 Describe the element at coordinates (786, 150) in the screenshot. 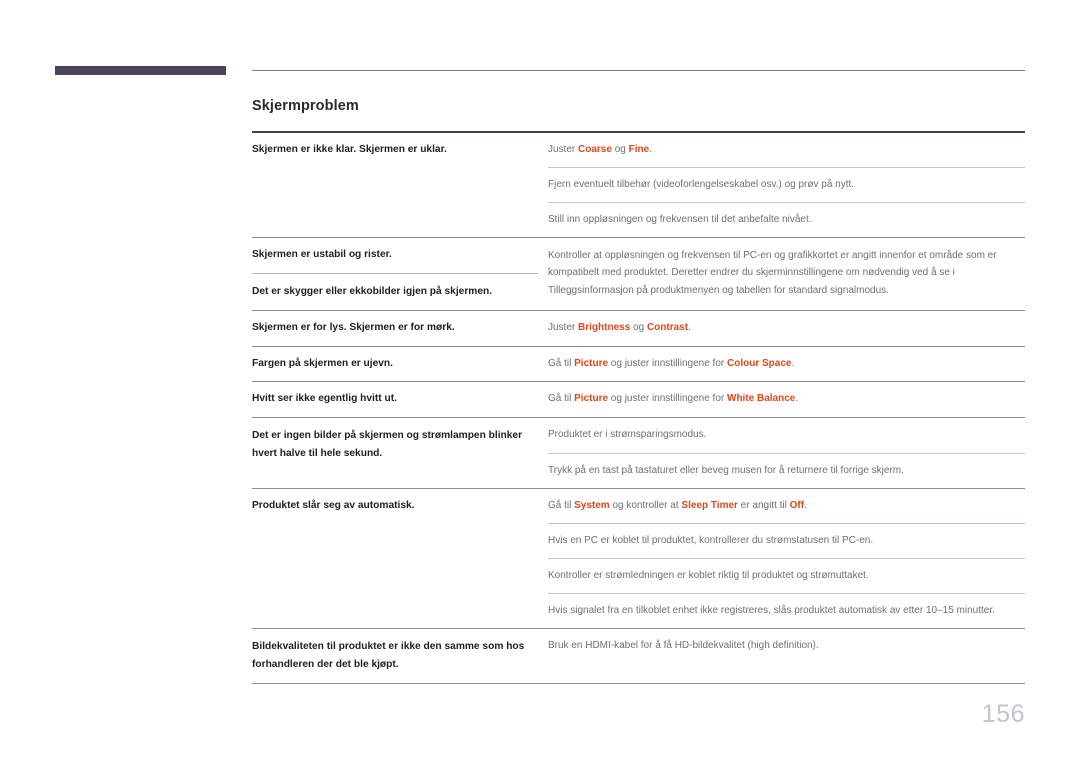

I see `answer-text: Juster Coarse og Fine.` at that location.